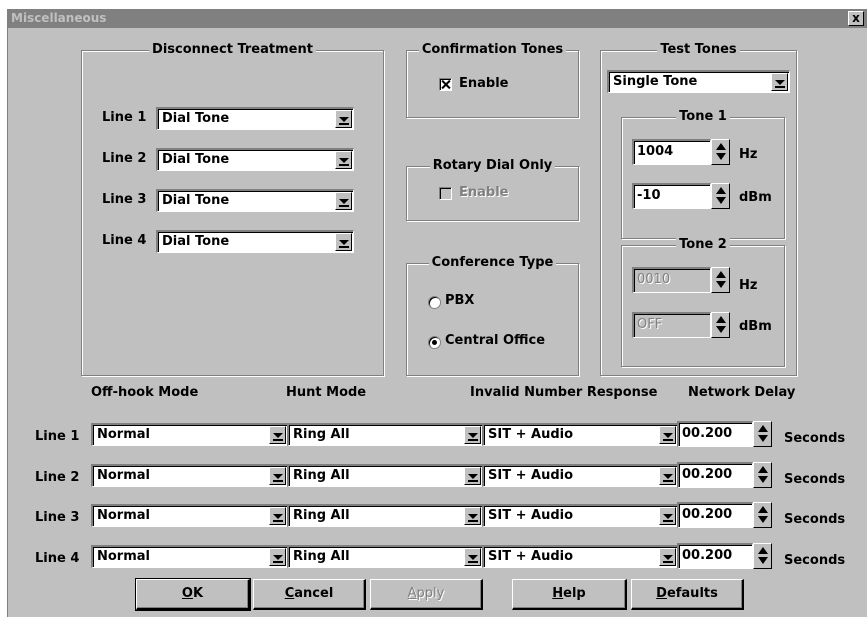 The width and height of the screenshot is (867, 617). I want to click on row2-delay-value: 00.200, so click(707, 474).